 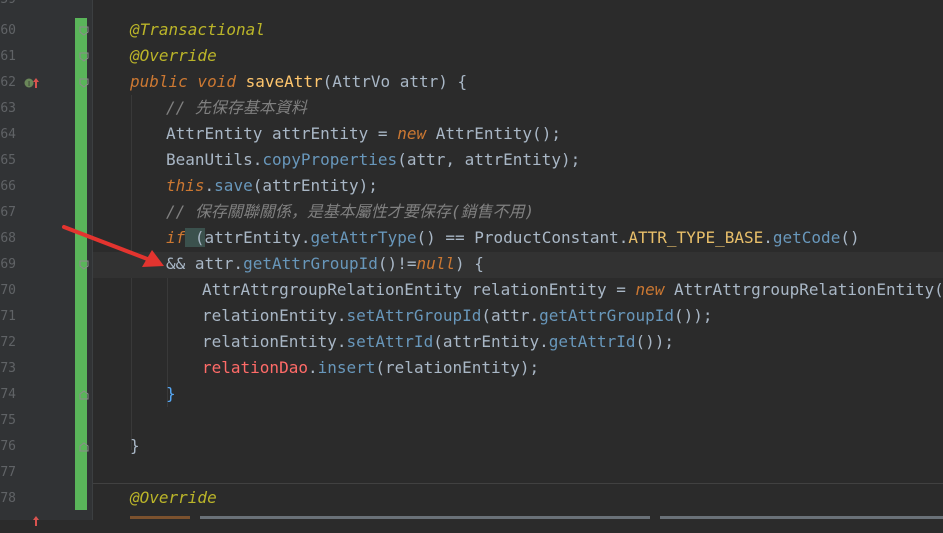 What do you see at coordinates (8, 108) in the screenshot?
I see `line-number: 63` at bounding box center [8, 108].